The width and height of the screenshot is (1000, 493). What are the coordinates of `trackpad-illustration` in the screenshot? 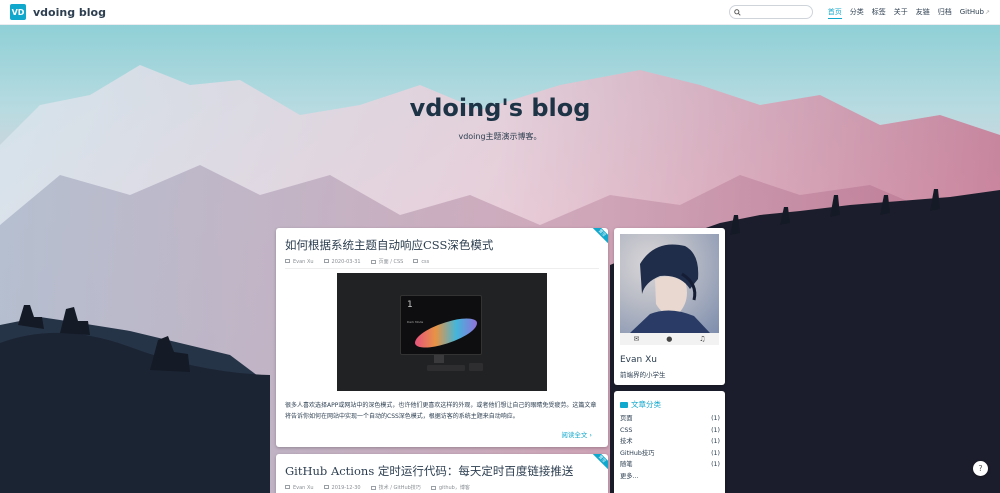 It's located at (476, 367).